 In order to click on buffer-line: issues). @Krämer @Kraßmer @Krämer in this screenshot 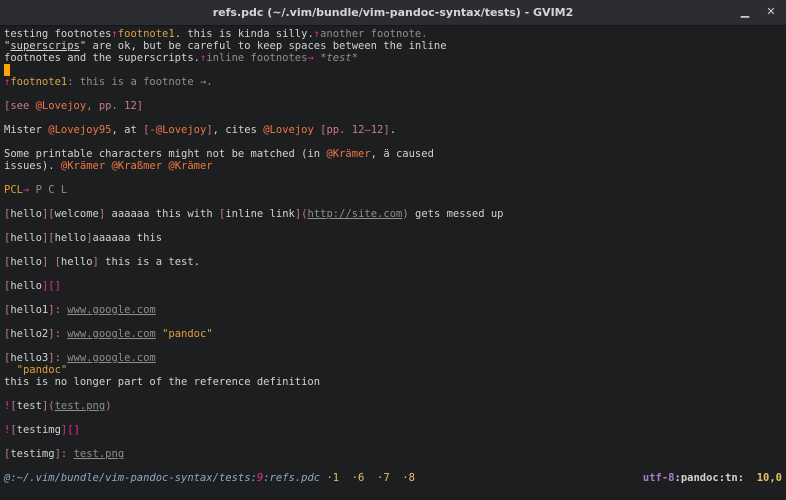, I will do `click(108, 166)`.